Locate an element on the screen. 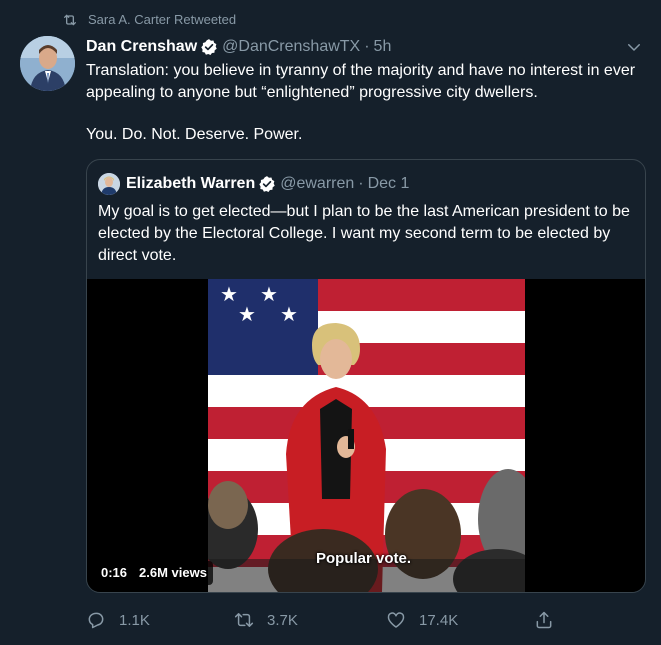 The height and width of the screenshot is (645, 661). author-name: Dan Crenshaw is located at coordinates (141, 47).